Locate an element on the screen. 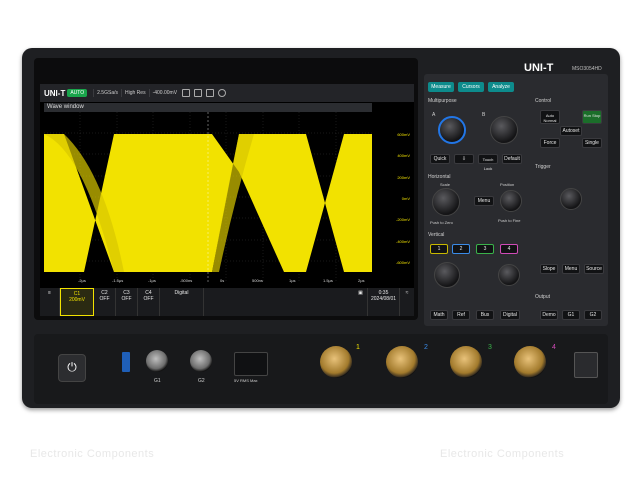 The image size is (640, 480). ch1-button: 1 is located at coordinates (439, 249).